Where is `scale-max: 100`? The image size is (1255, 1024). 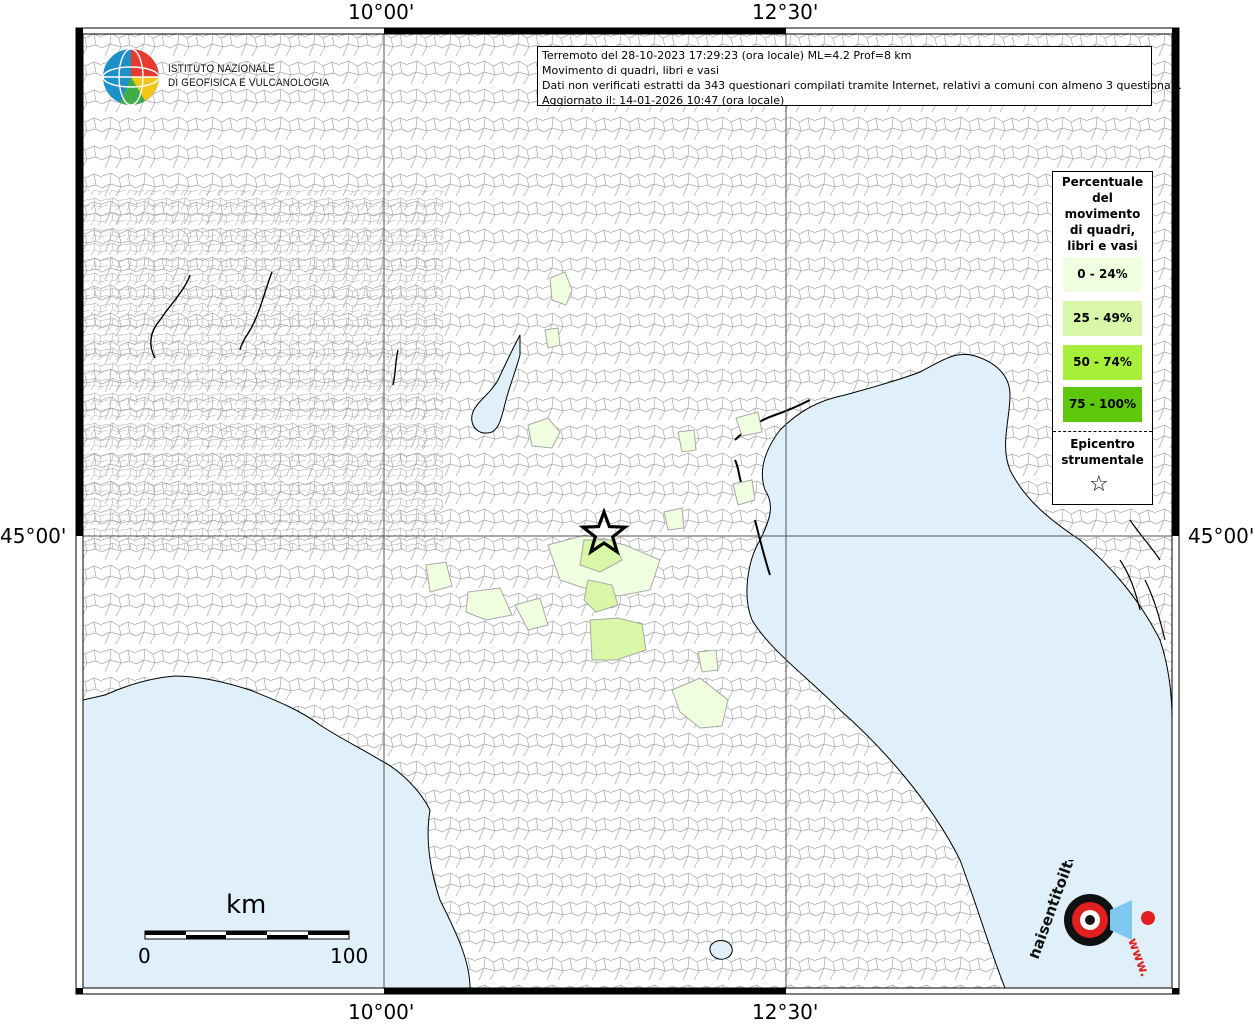
scale-max: 100 is located at coordinates (349, 956).